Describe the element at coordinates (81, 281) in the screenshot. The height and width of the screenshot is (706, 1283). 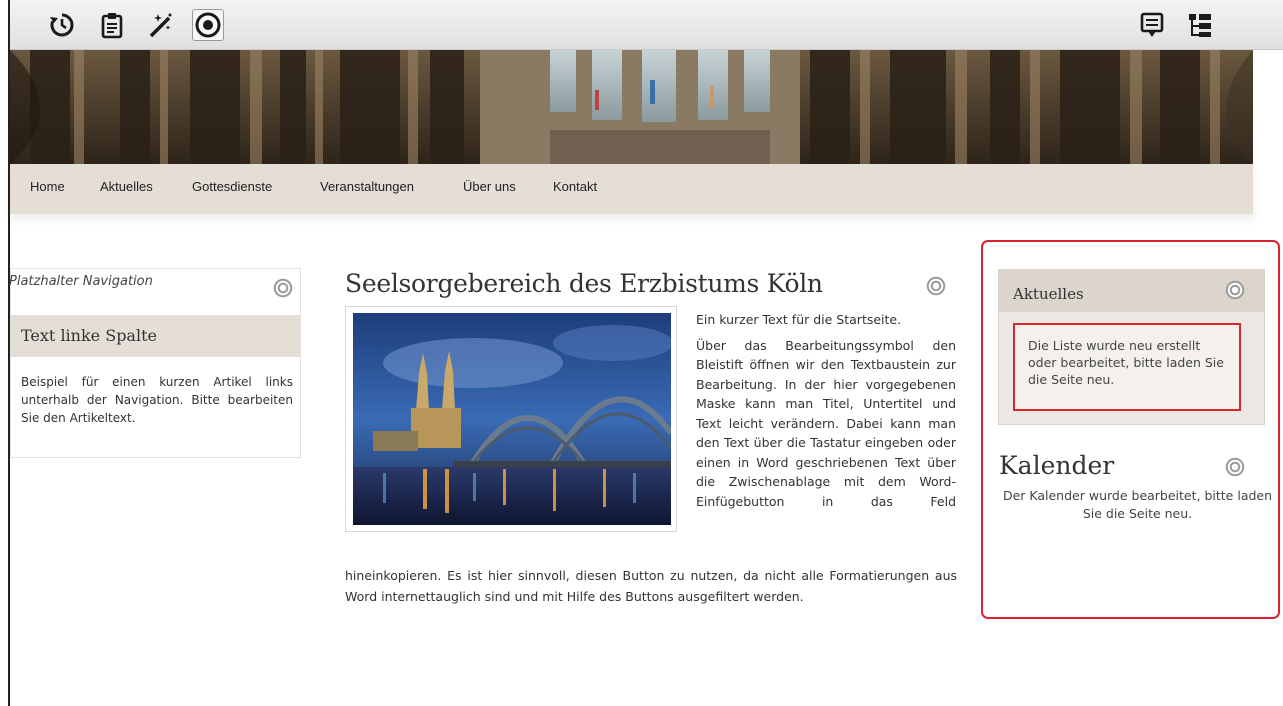
I see `navigation-placeholder: Platzhalter Navigation` at that location.